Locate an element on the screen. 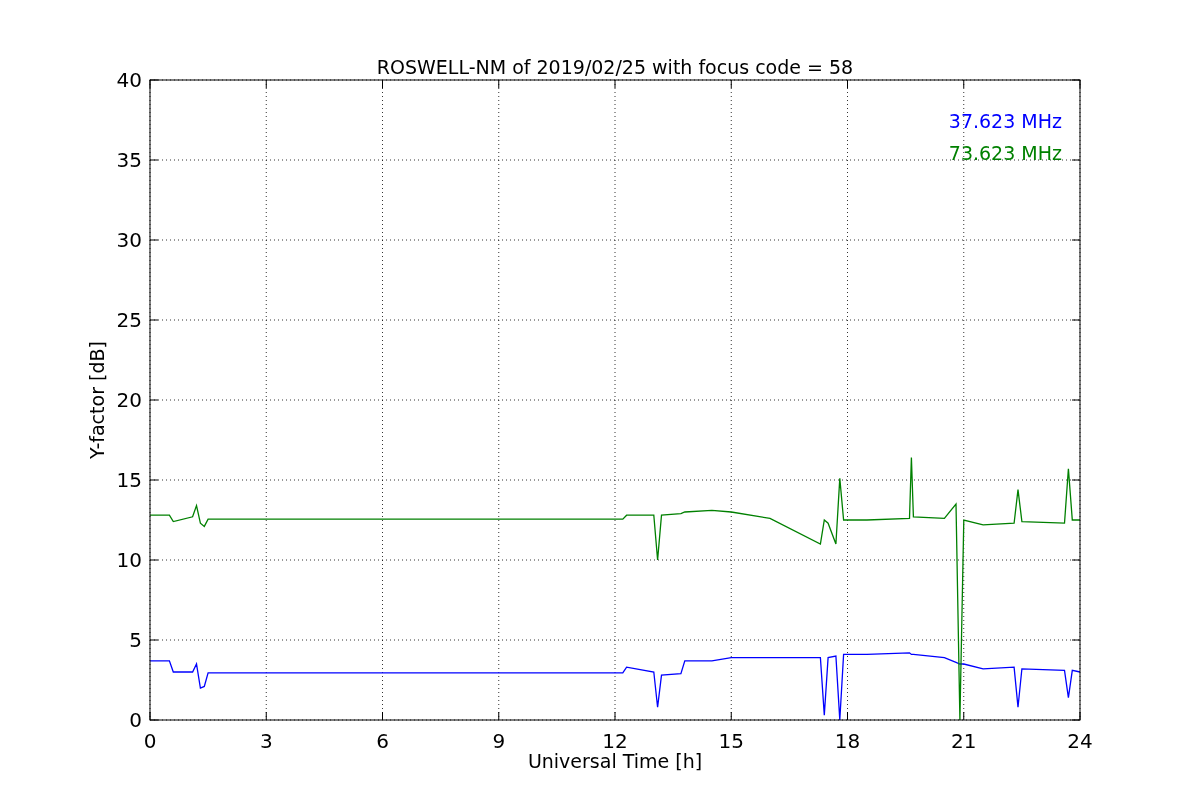 The image size is (1200, 800). y-tick-label: 25 is located at coordinates (129, 320).